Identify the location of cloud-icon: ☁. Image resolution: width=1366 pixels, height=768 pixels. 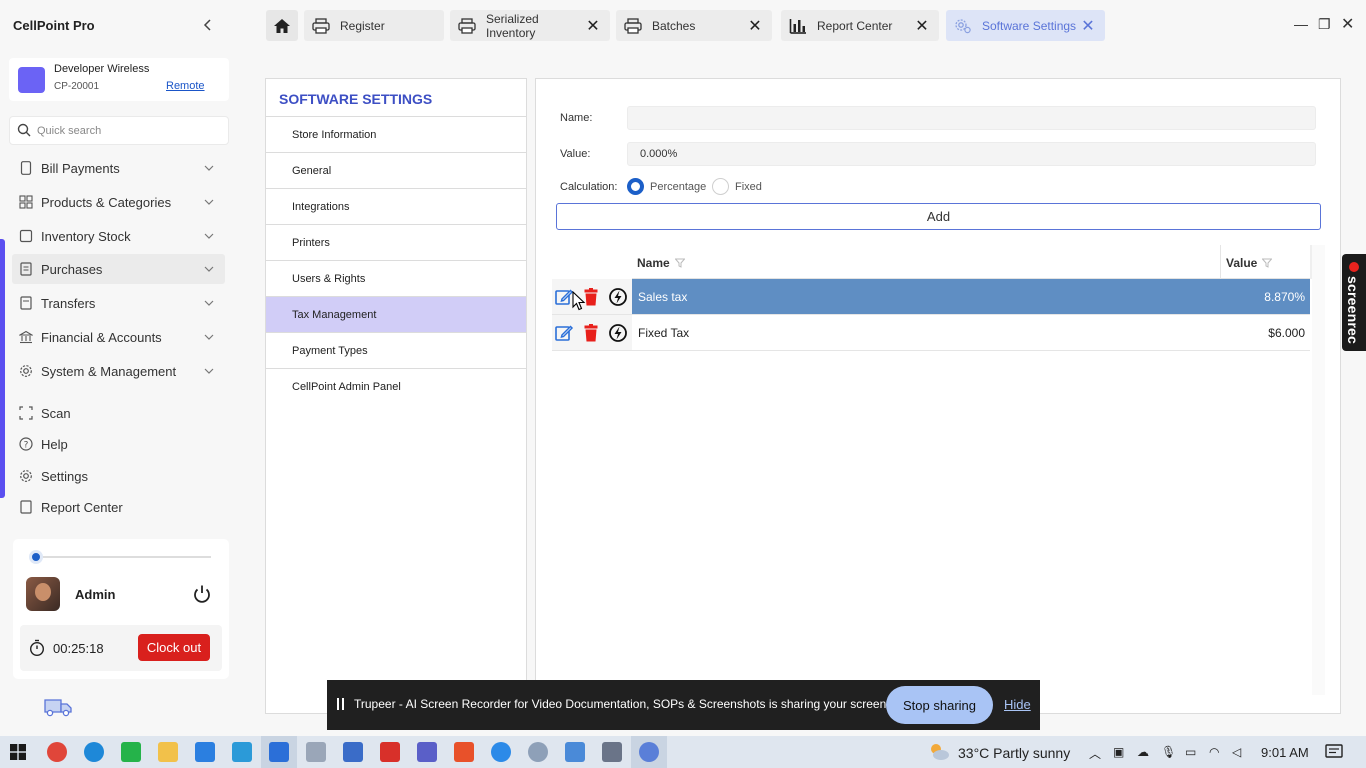
(1143, 752).